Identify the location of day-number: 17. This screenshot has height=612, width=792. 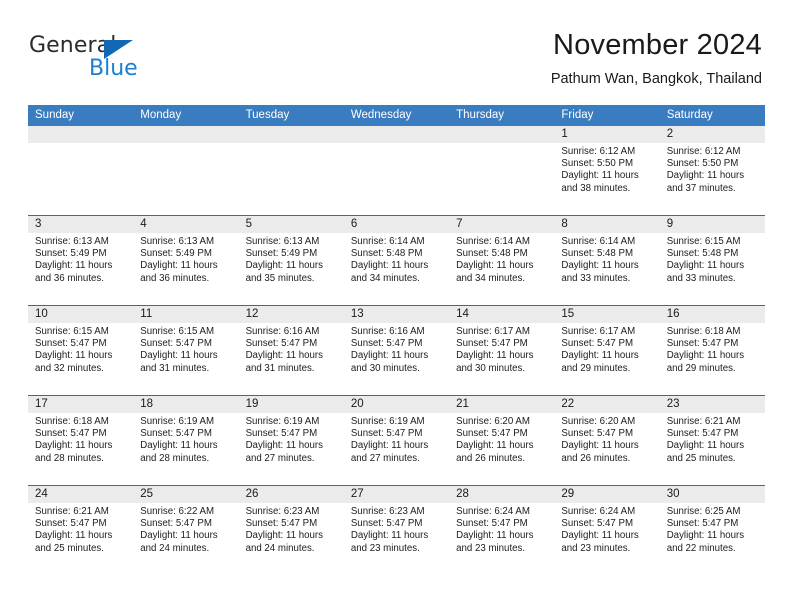
(81, 404).